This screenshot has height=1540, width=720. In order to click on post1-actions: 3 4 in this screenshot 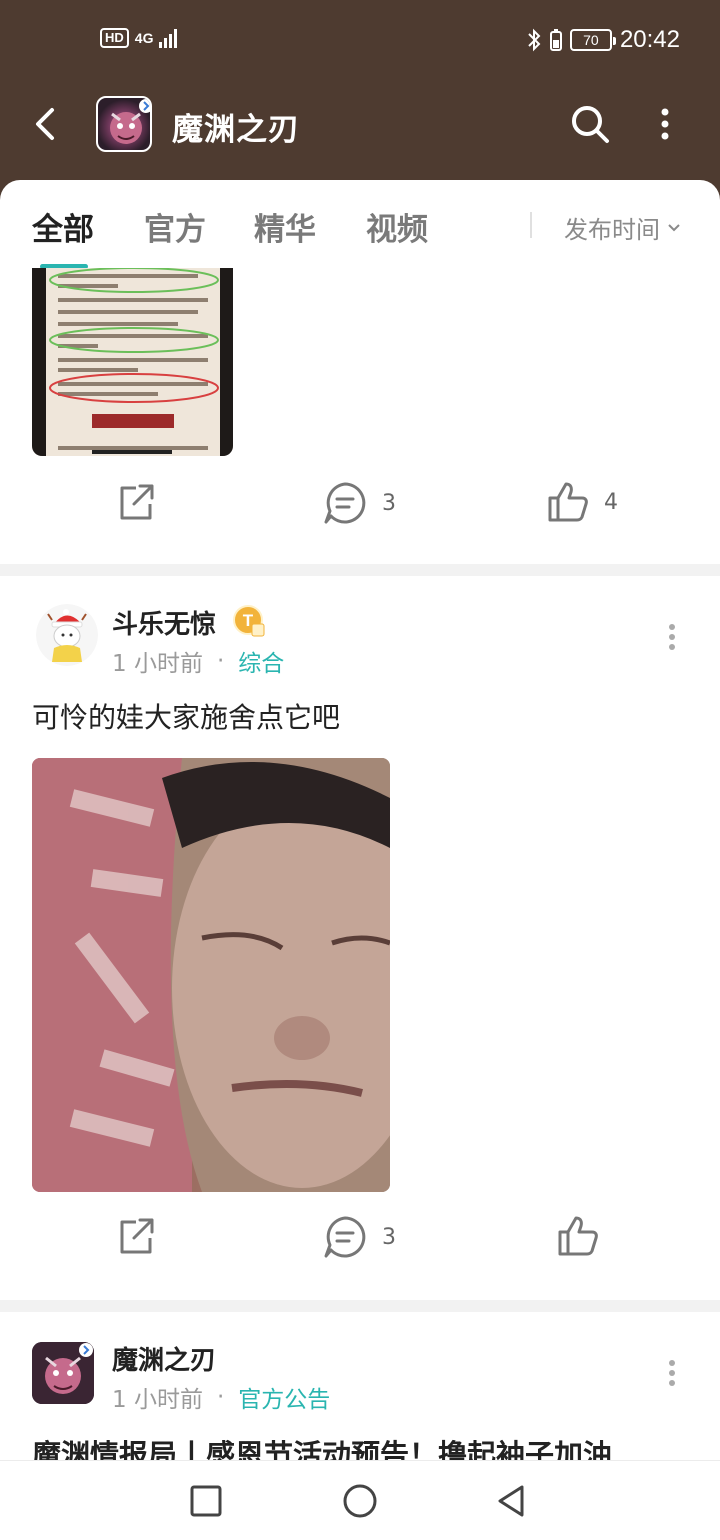, I will do `click(360, 510)`.